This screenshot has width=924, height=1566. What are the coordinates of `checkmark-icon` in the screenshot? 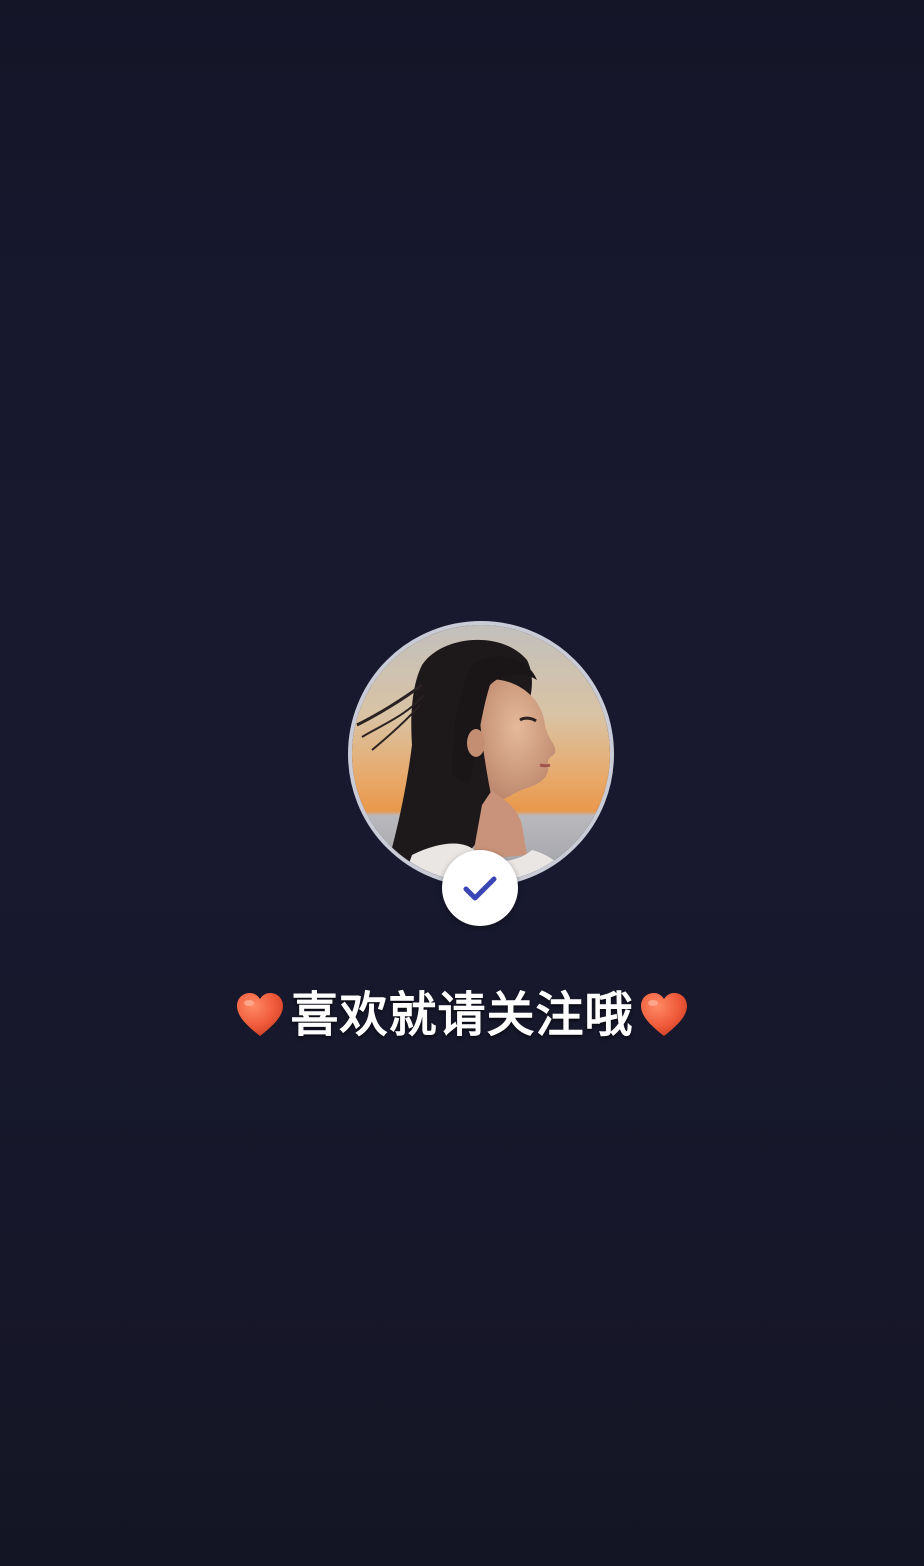 It's located at (480, 888).